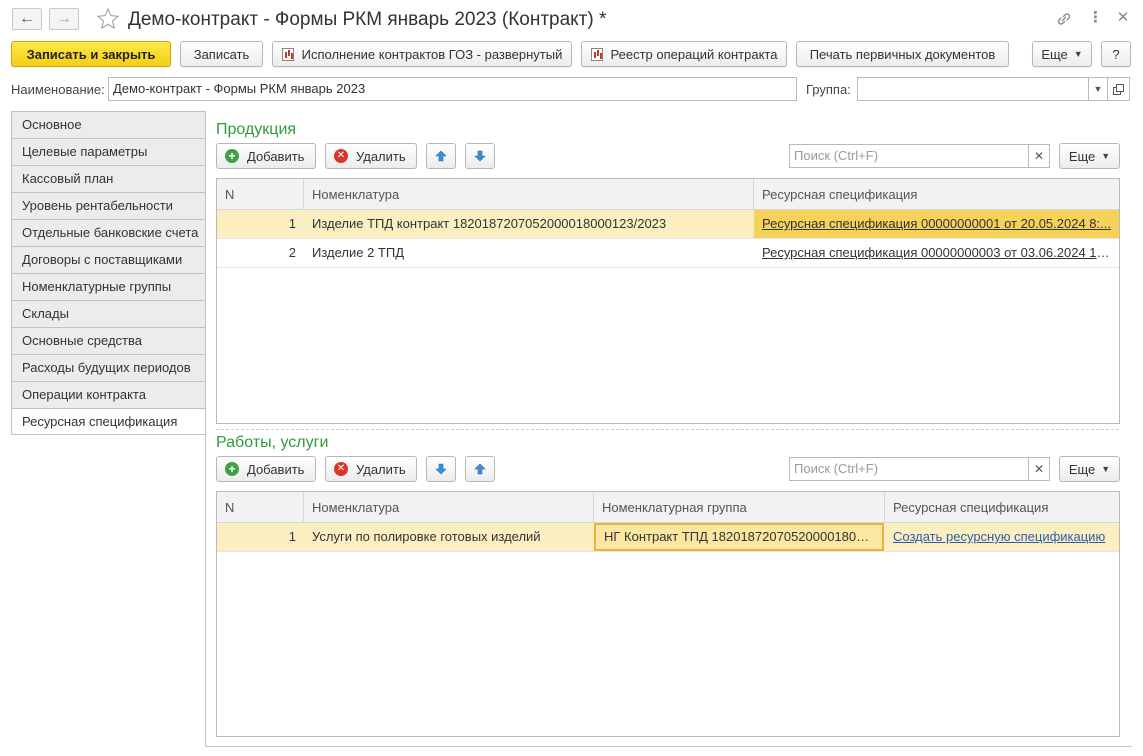 Image resolution: width=1143 pixels, height=756 pixels. I want to click on services-move-down-button, so click(441, 469).